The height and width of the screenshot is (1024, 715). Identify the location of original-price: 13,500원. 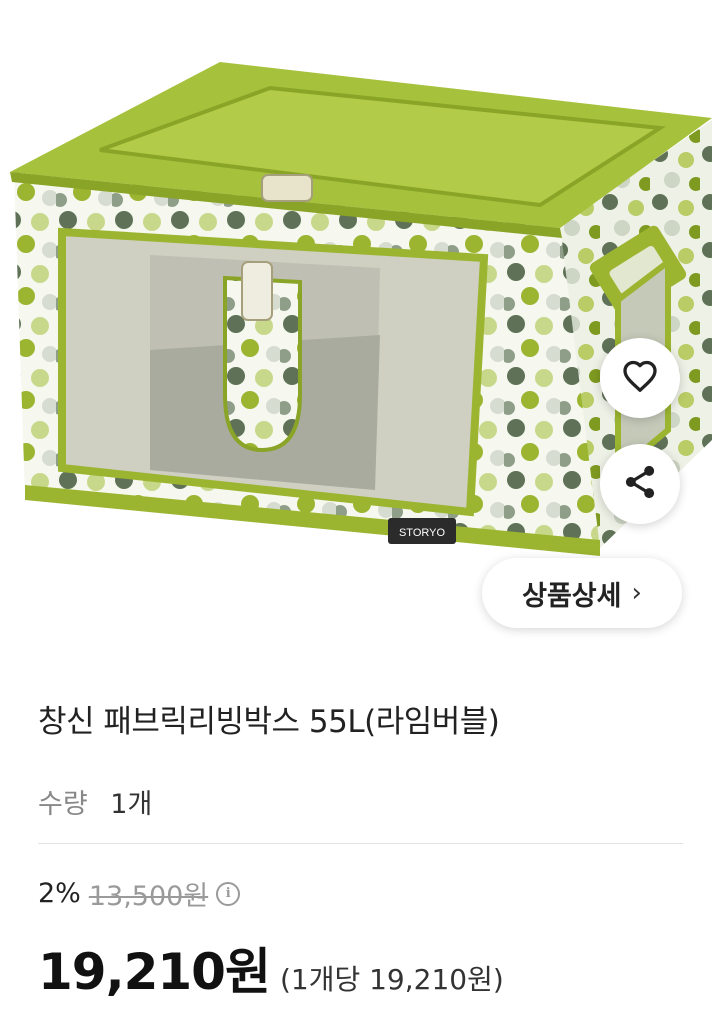
(148, 896).